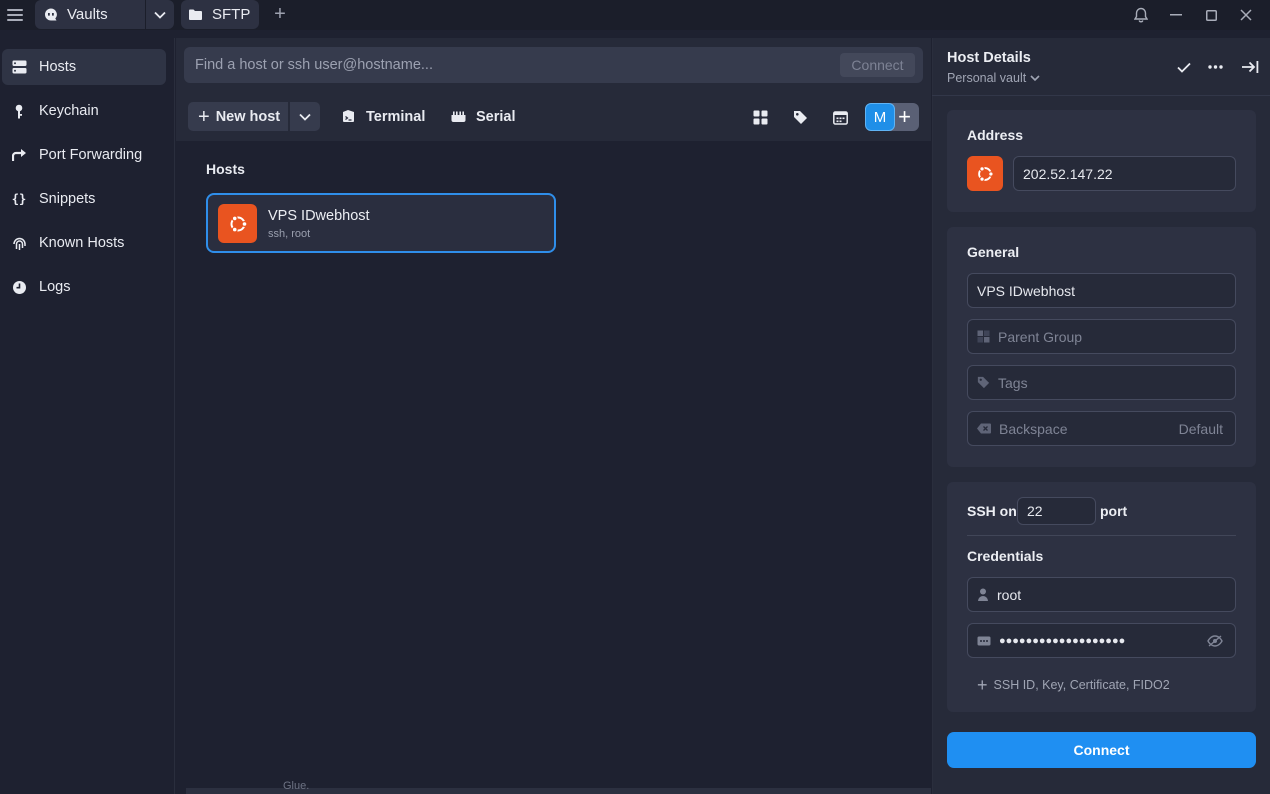 This screenshot has height=794, width=1270. Describe the element at coordinates (1062, 640) in the screenshot. I see `password-mask: ●●●●●●●●●●●●●●●●●●●` at that location.